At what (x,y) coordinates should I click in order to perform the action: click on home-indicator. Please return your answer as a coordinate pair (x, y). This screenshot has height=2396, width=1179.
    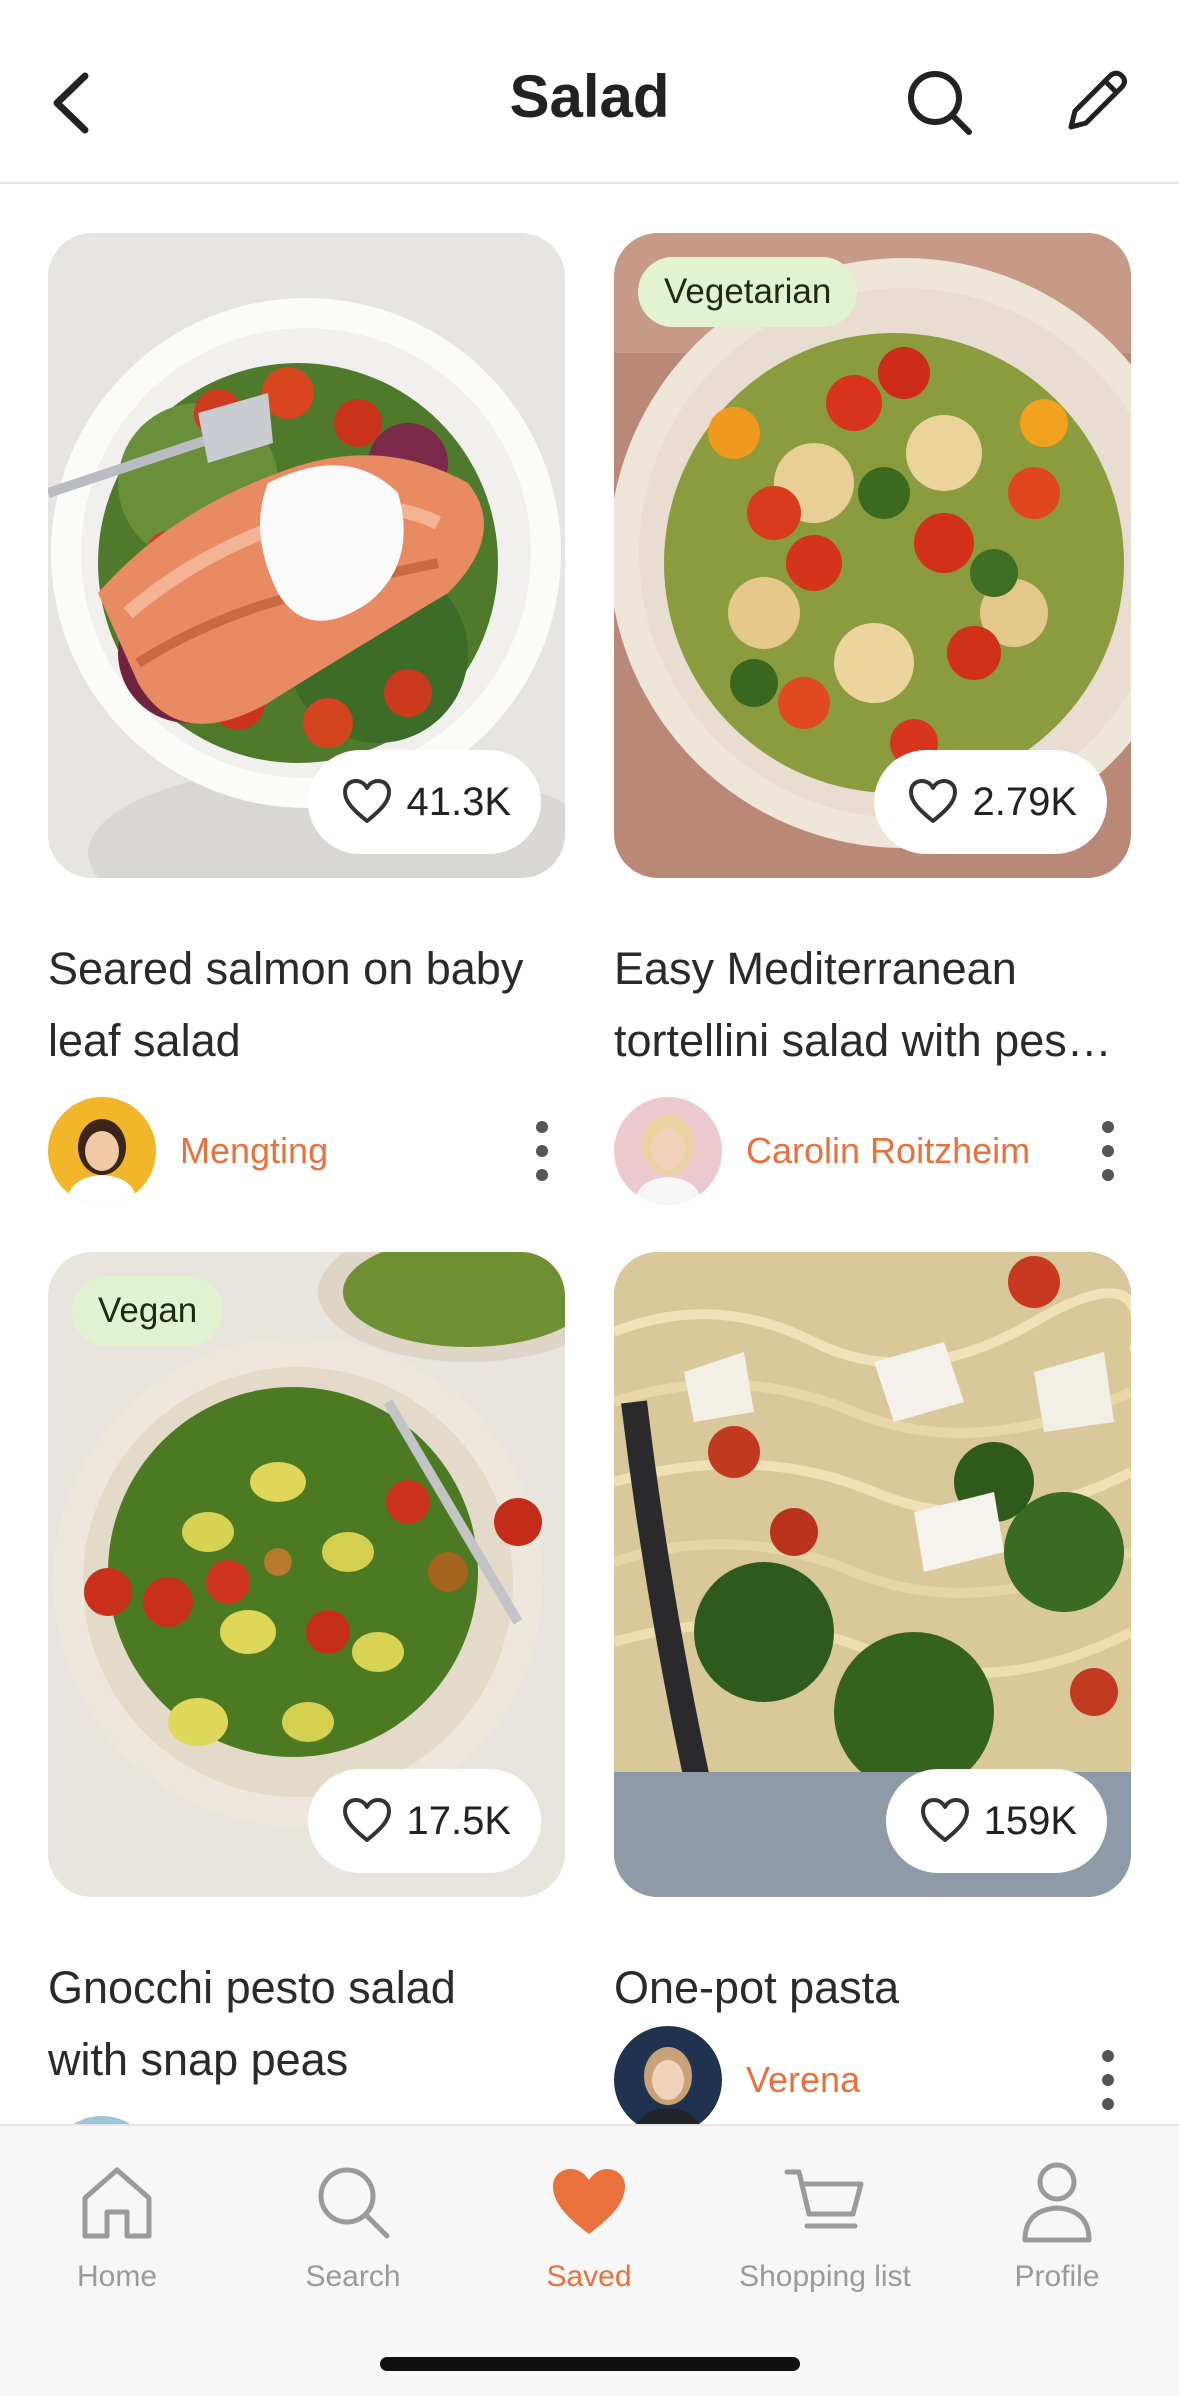
    Looking at the image, I should click on (590, 2364).